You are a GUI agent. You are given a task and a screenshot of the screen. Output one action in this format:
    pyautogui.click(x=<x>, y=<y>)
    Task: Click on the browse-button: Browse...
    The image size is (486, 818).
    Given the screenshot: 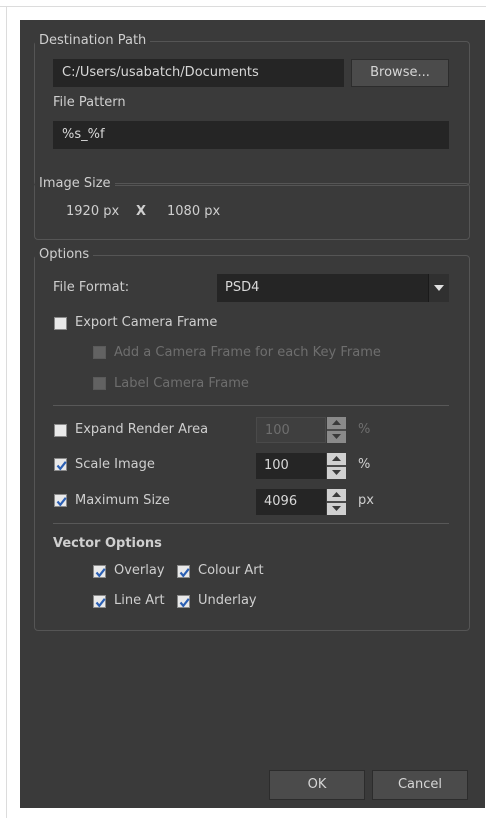 What is the action you would take?
    pyautogui.click(x=400, y=73)
    